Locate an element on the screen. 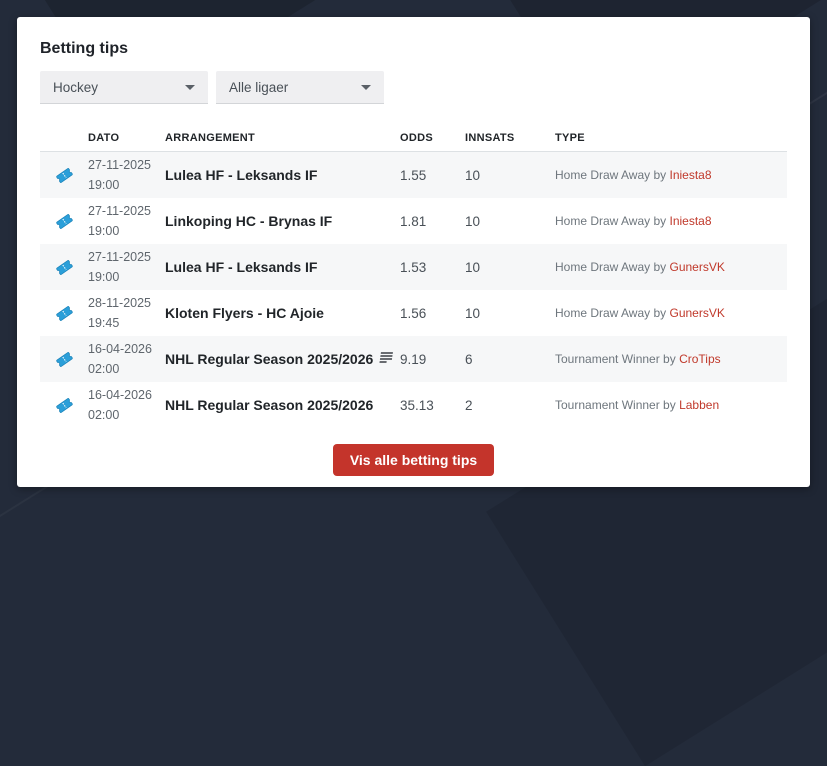 The image size is (827, 766). table-header-row: DATO ARRANGEMENT ODDS INNSATS TYPE is located at coordinates (413, 138).